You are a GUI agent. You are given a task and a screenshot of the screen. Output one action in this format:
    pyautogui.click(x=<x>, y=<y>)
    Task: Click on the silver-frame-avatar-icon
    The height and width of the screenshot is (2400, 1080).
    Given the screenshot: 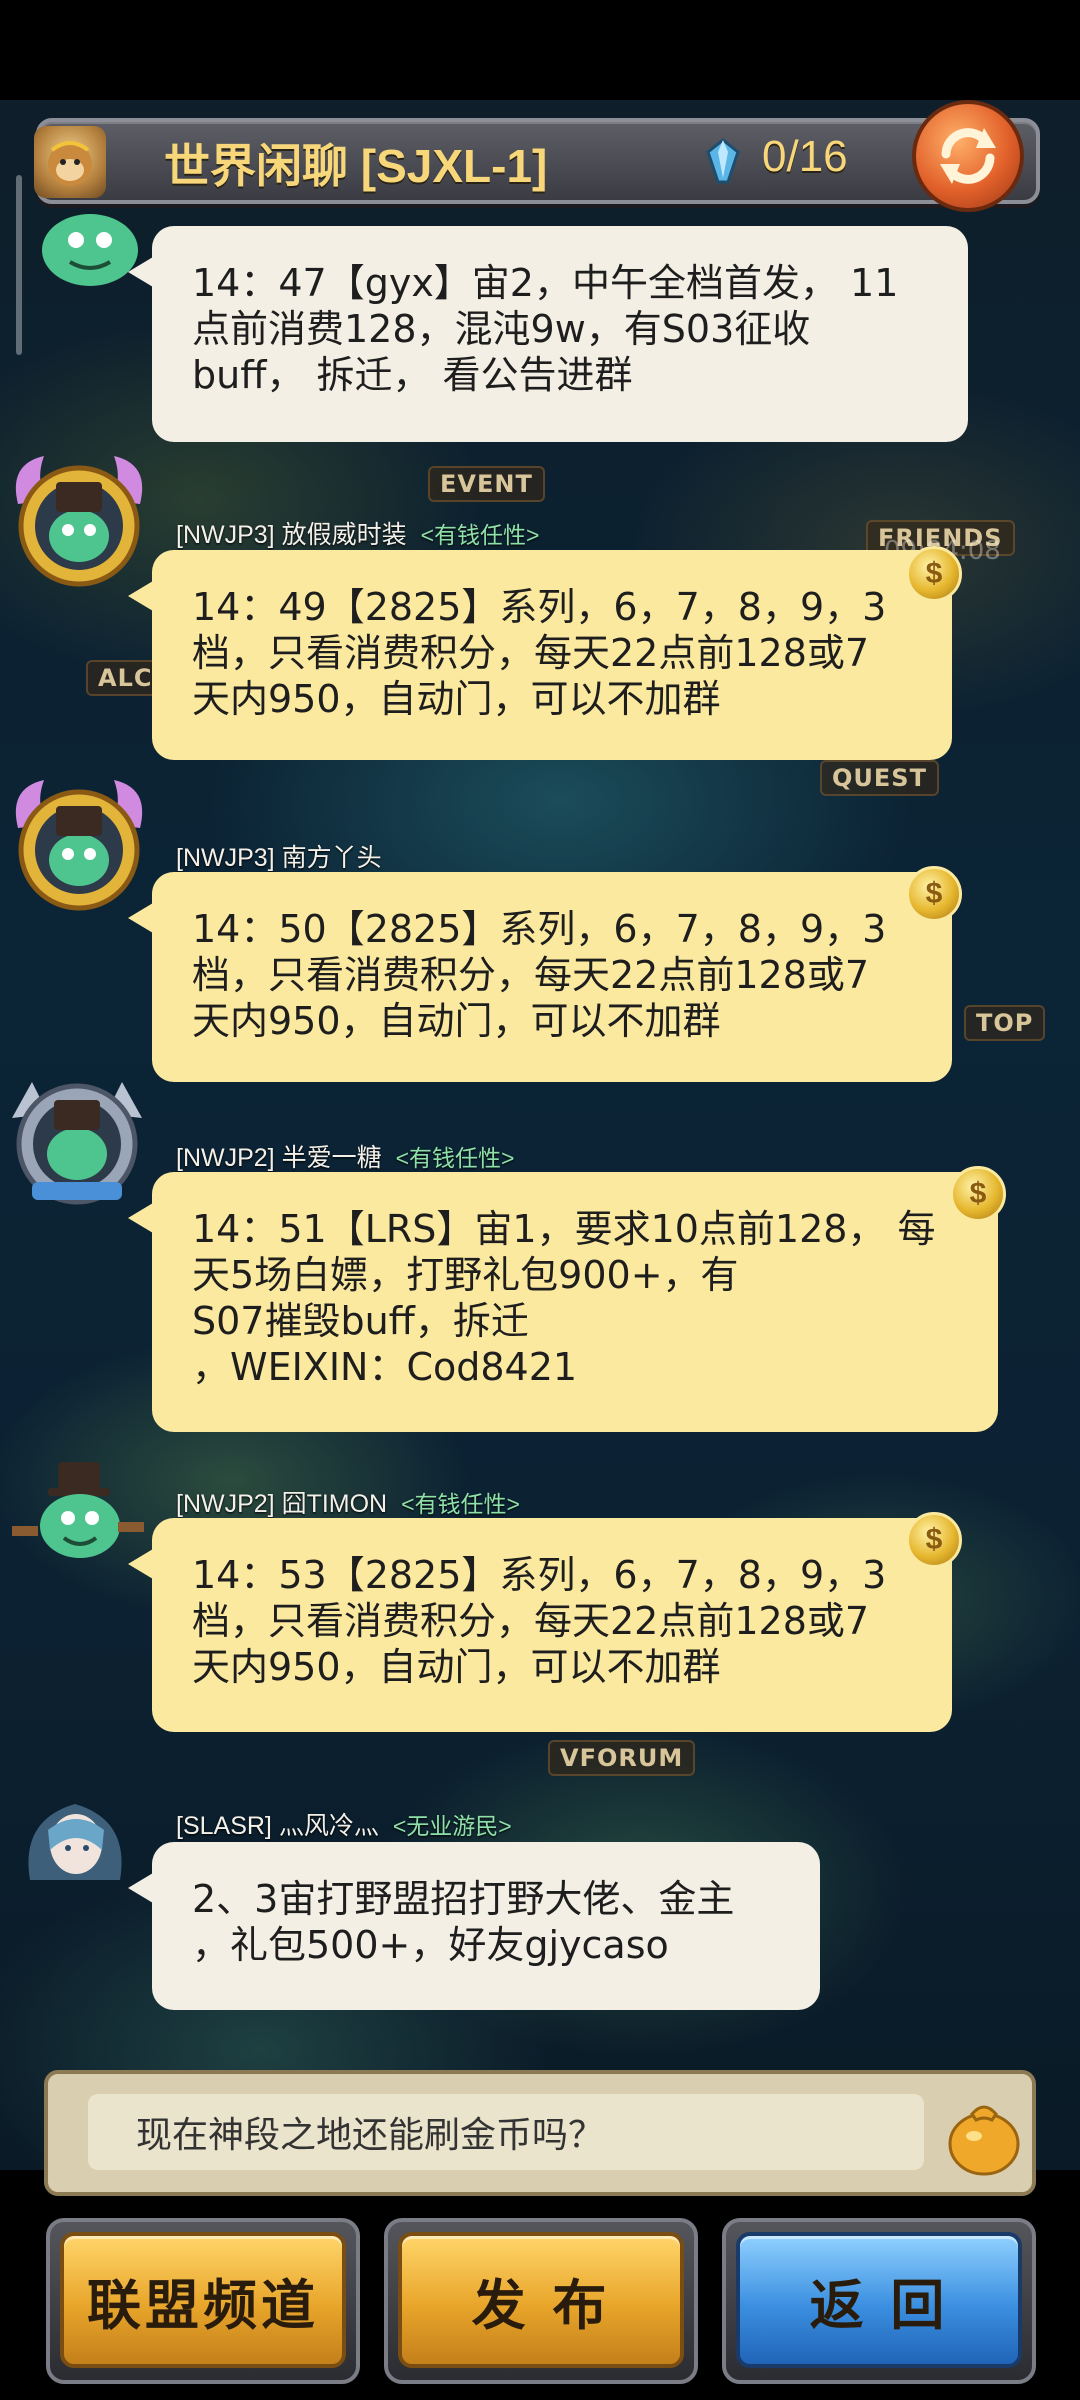 What is the action you would take?
    pyautogui.click(x=77, y=1139)
    